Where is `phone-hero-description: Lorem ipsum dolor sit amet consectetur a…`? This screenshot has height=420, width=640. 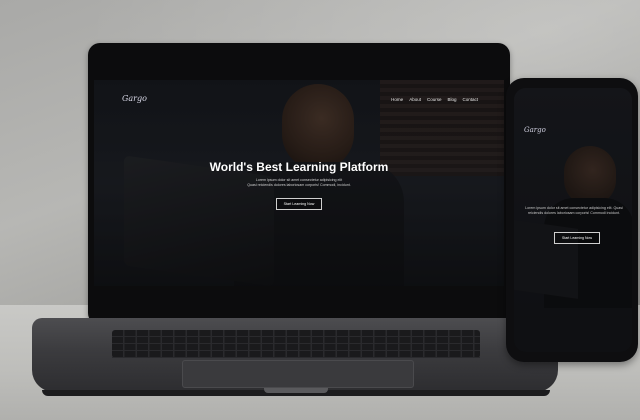 phone-hero-description: Lorem ipsum dolor sit amet consectetur a… is located at coordinates (574, 210).